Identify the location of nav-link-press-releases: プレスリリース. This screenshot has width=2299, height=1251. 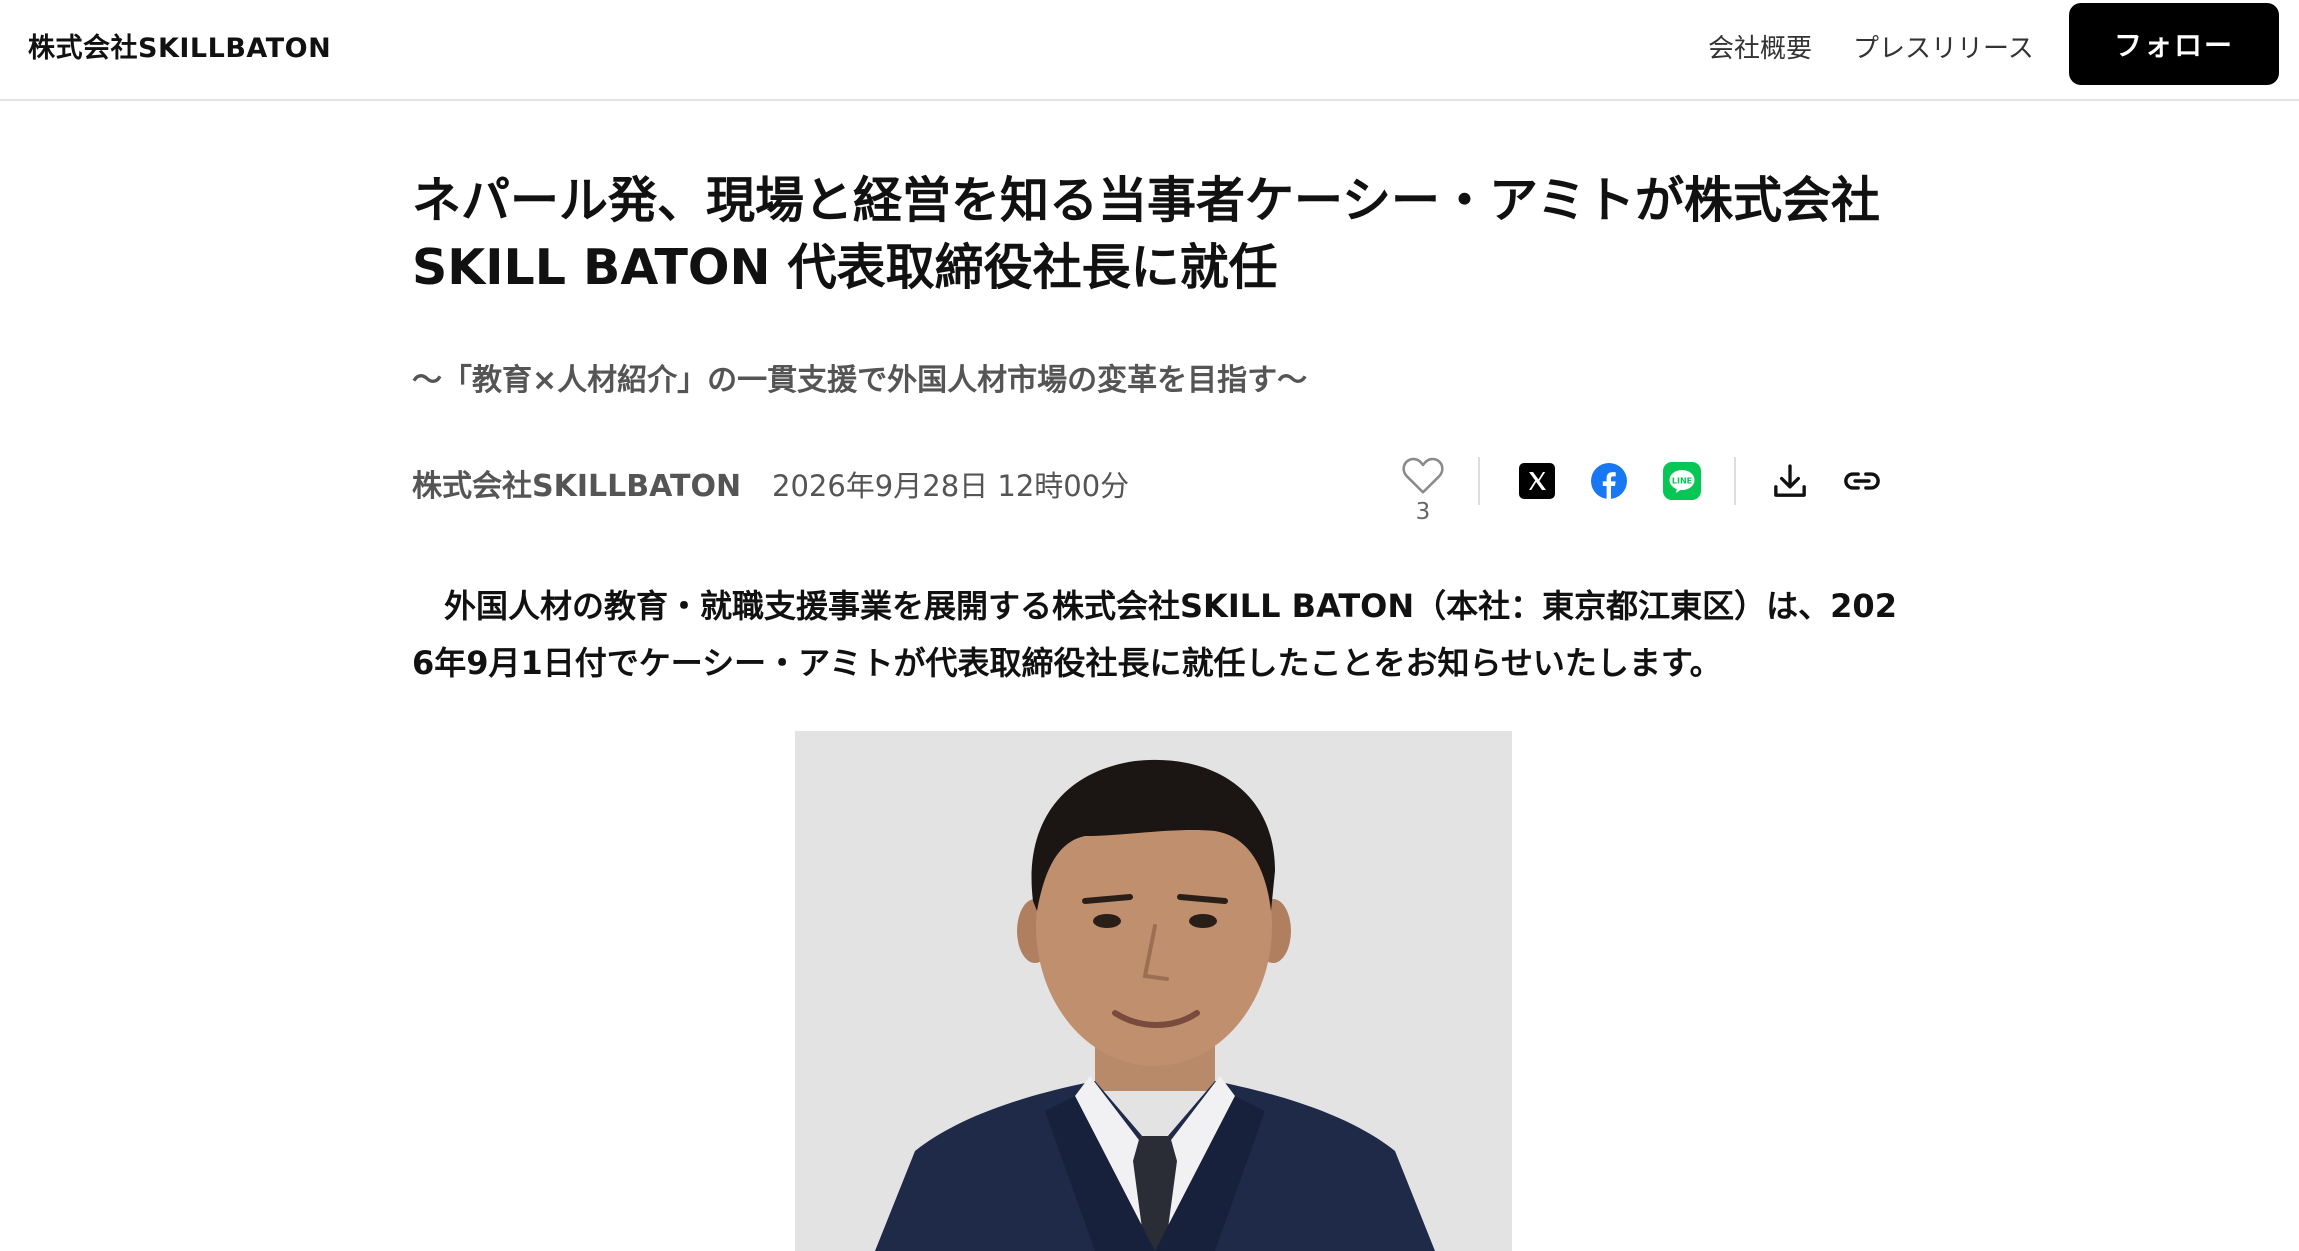
(1943, 46).